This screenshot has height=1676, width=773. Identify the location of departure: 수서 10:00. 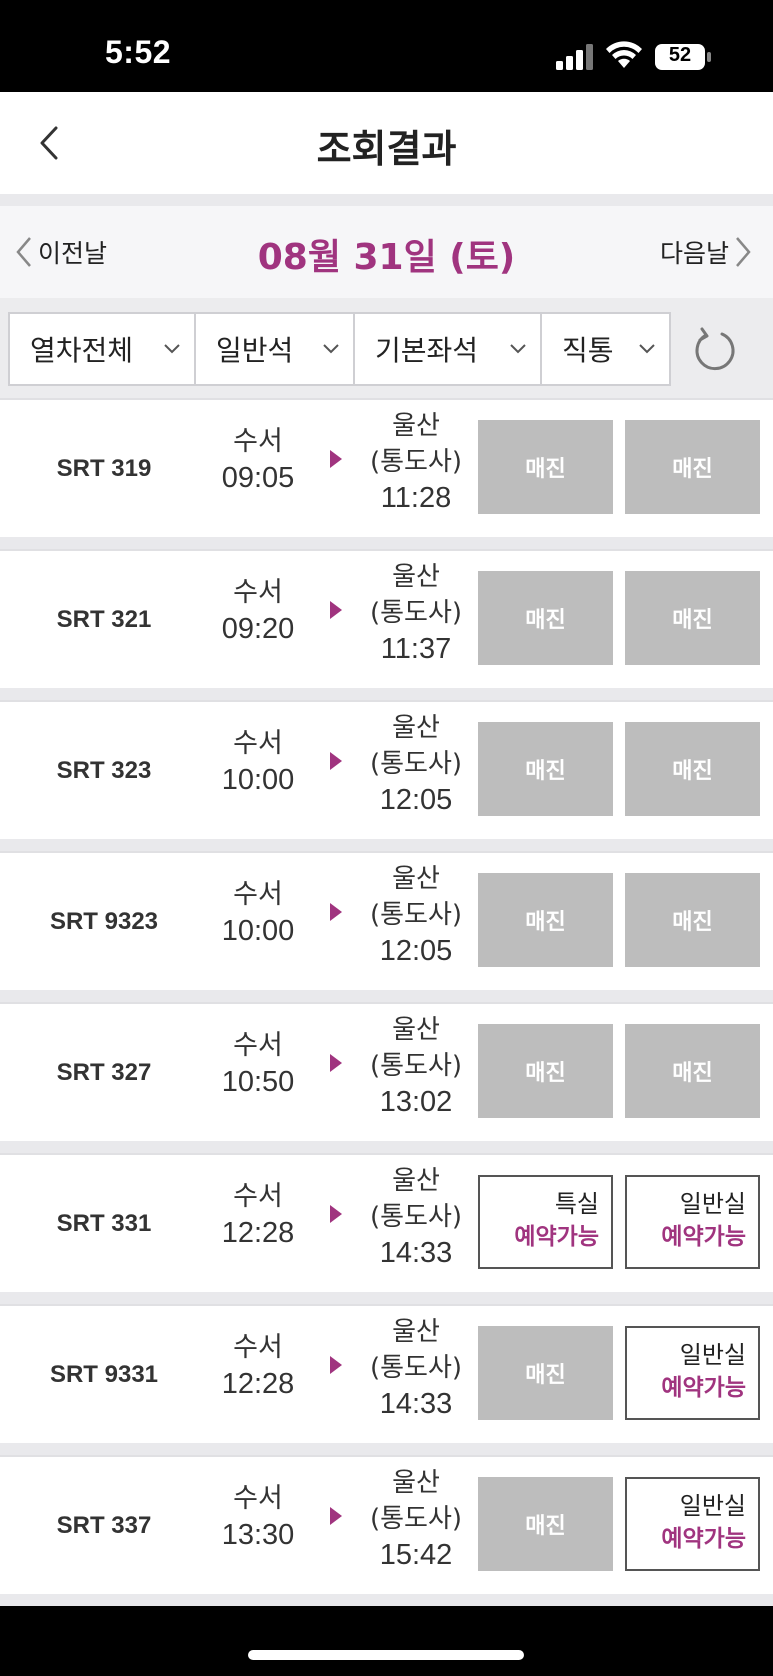
(258, 762).